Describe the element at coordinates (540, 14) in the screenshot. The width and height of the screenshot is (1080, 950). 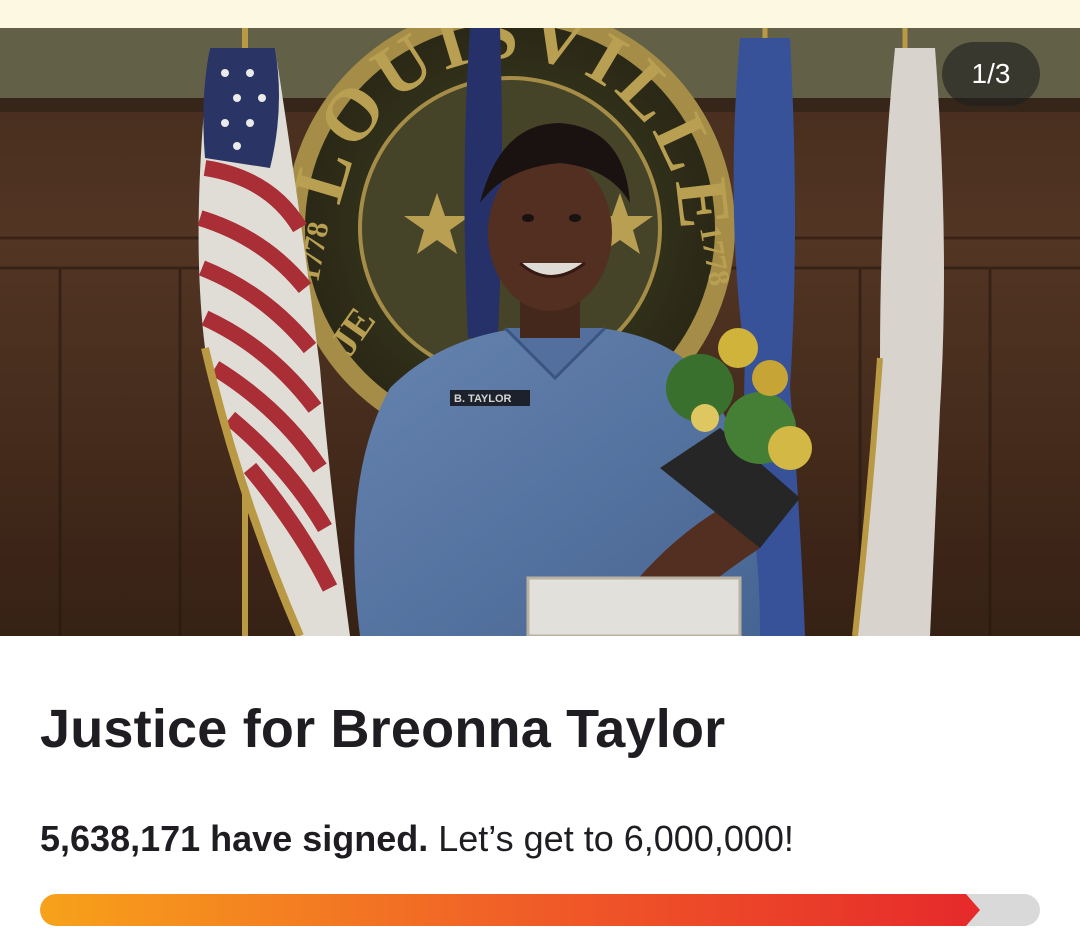
I see `top-strip` at that location.